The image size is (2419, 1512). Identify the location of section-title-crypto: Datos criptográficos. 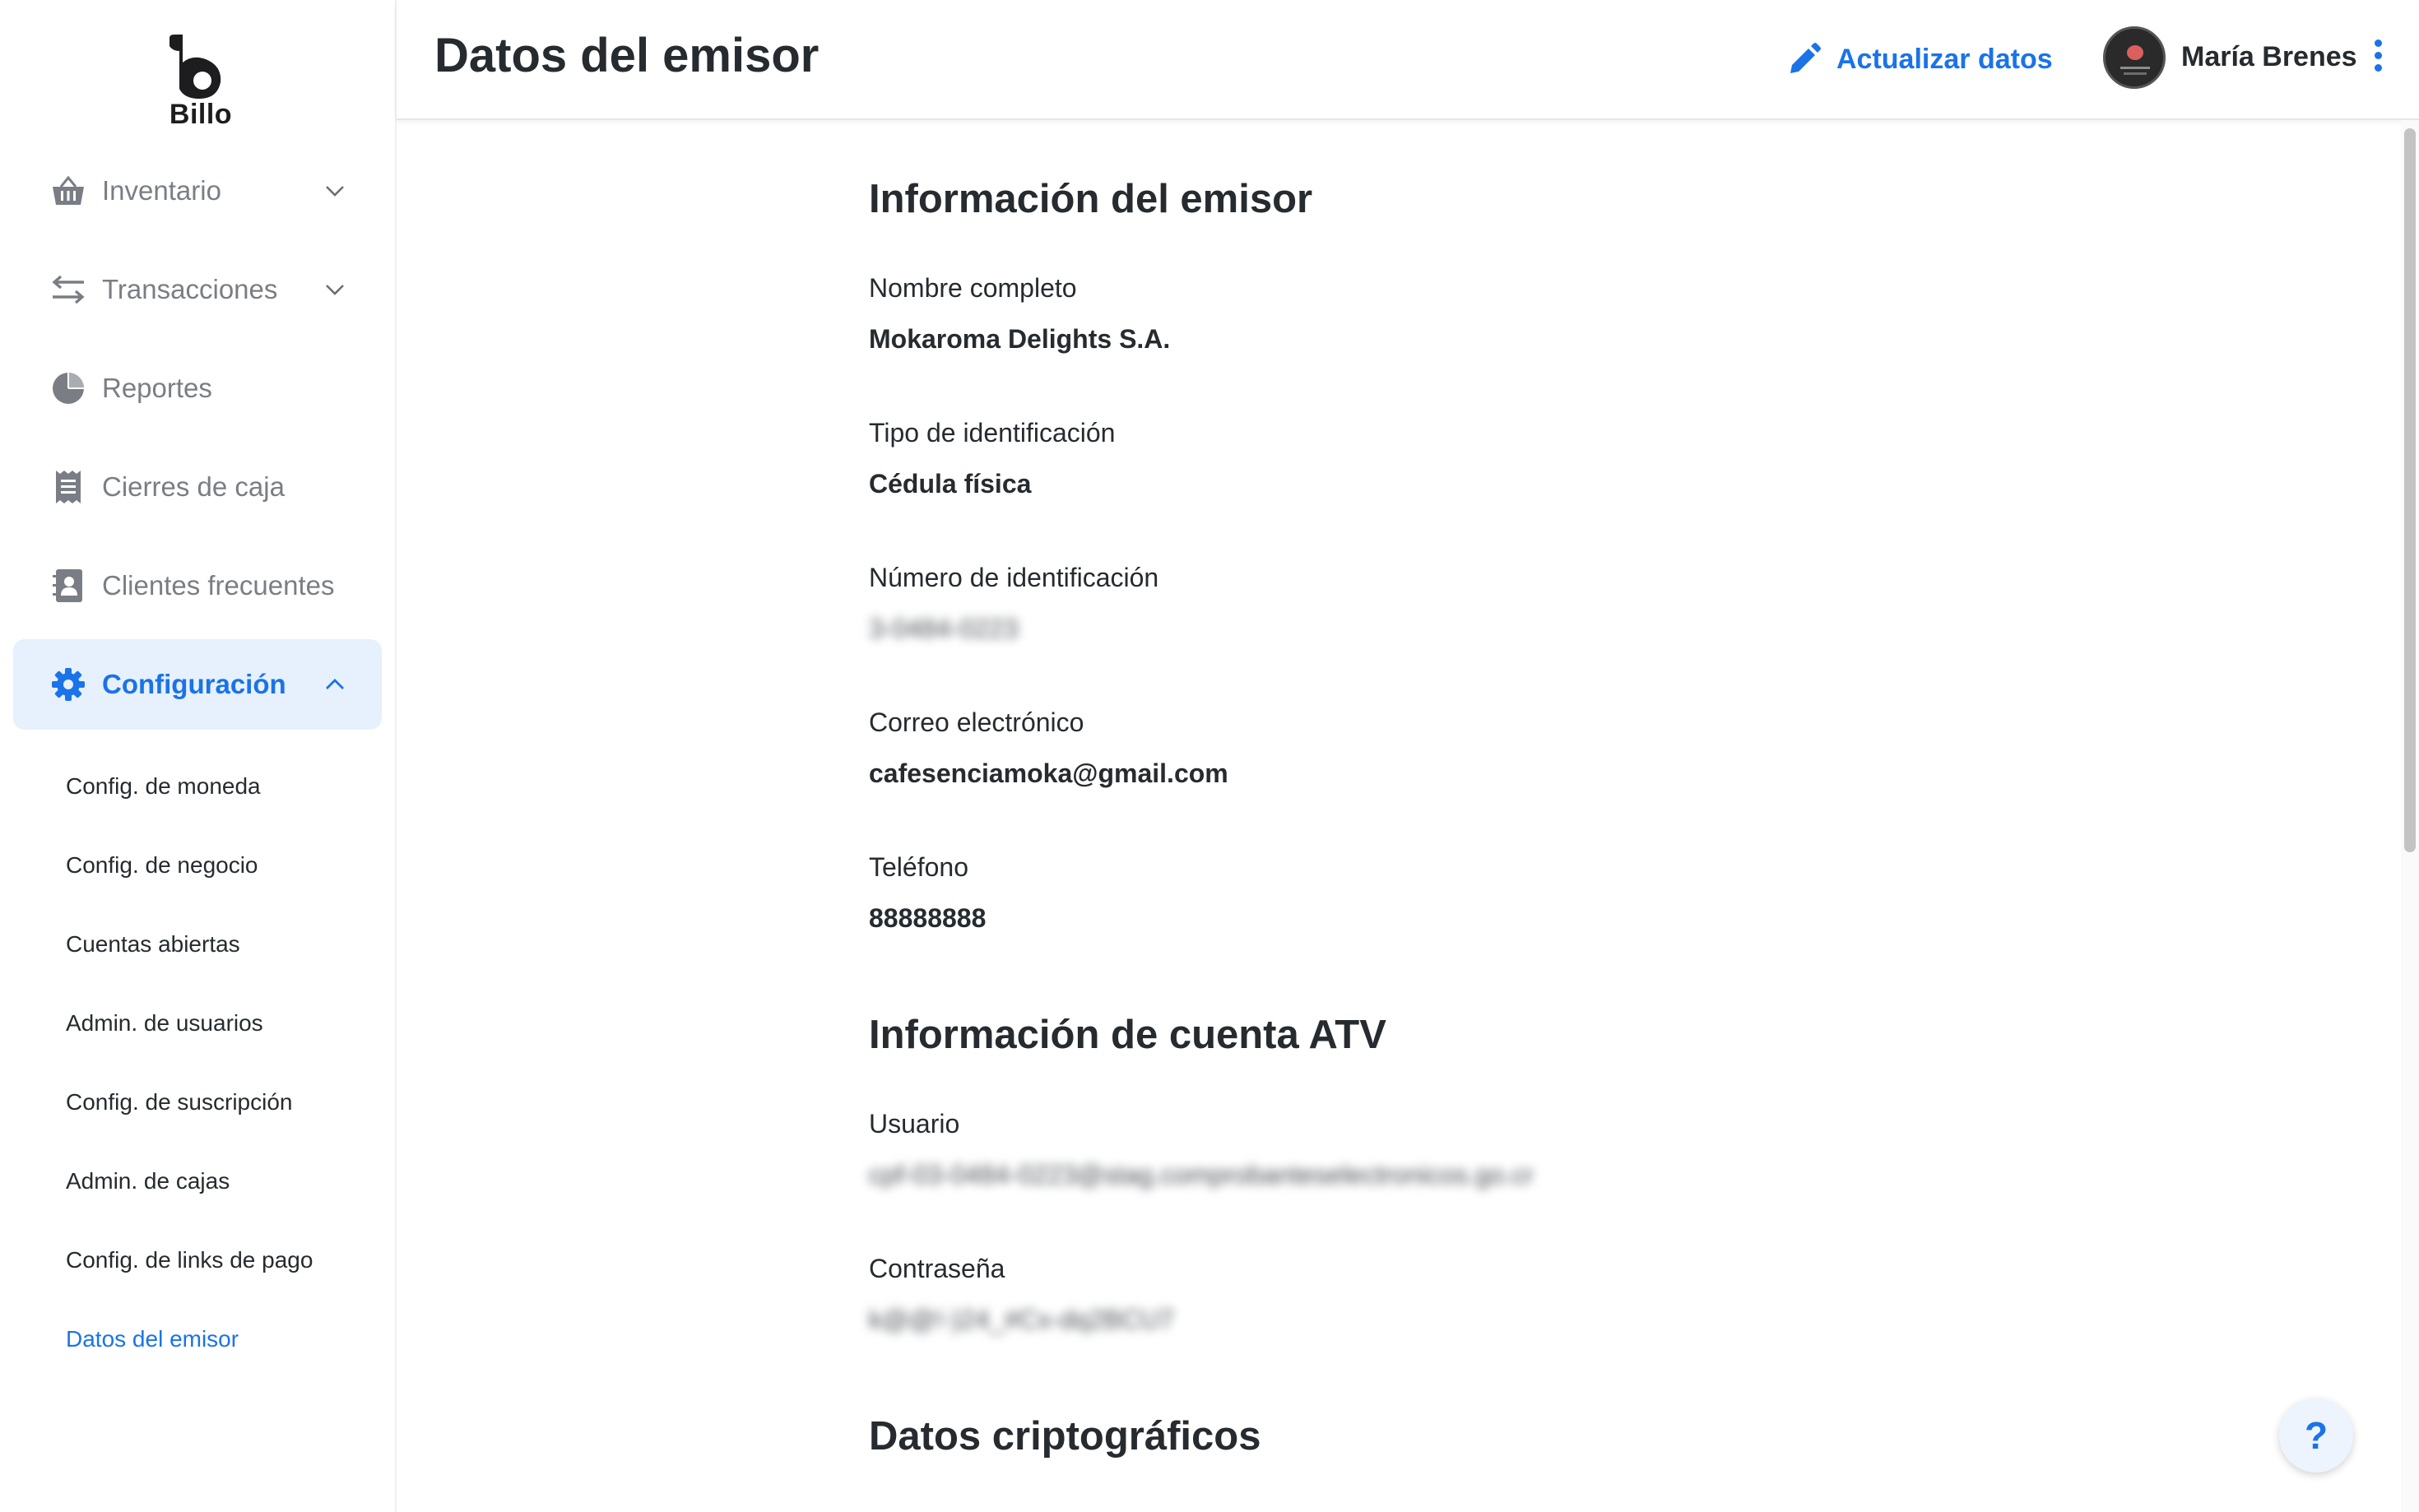
(1065, 1436).